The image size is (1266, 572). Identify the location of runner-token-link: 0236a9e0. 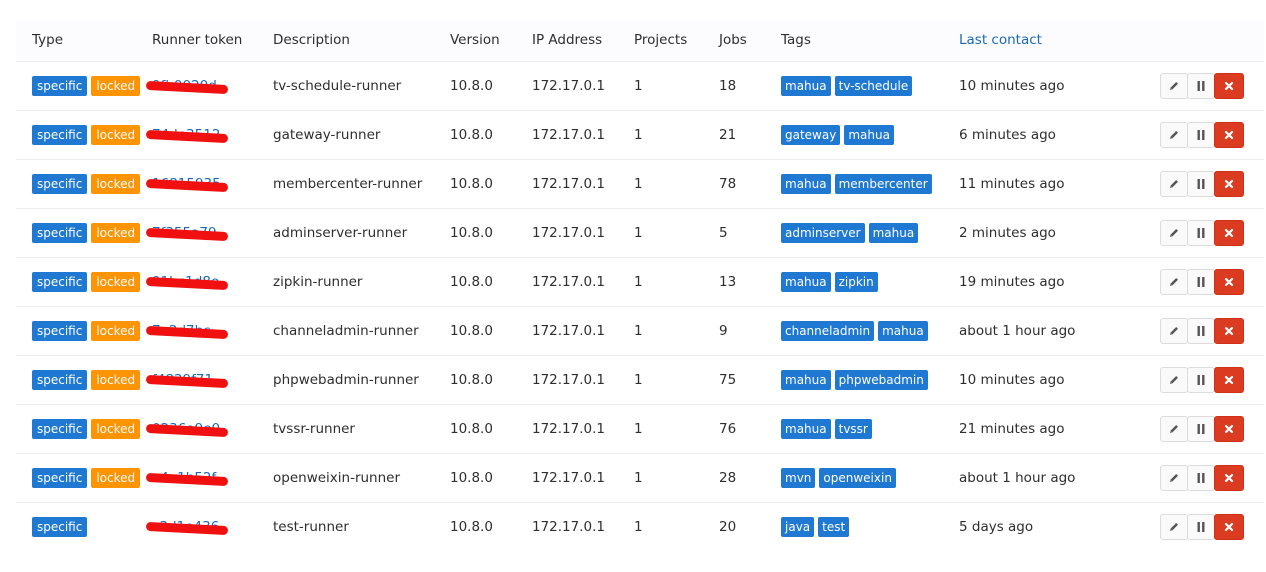
(187, 429).